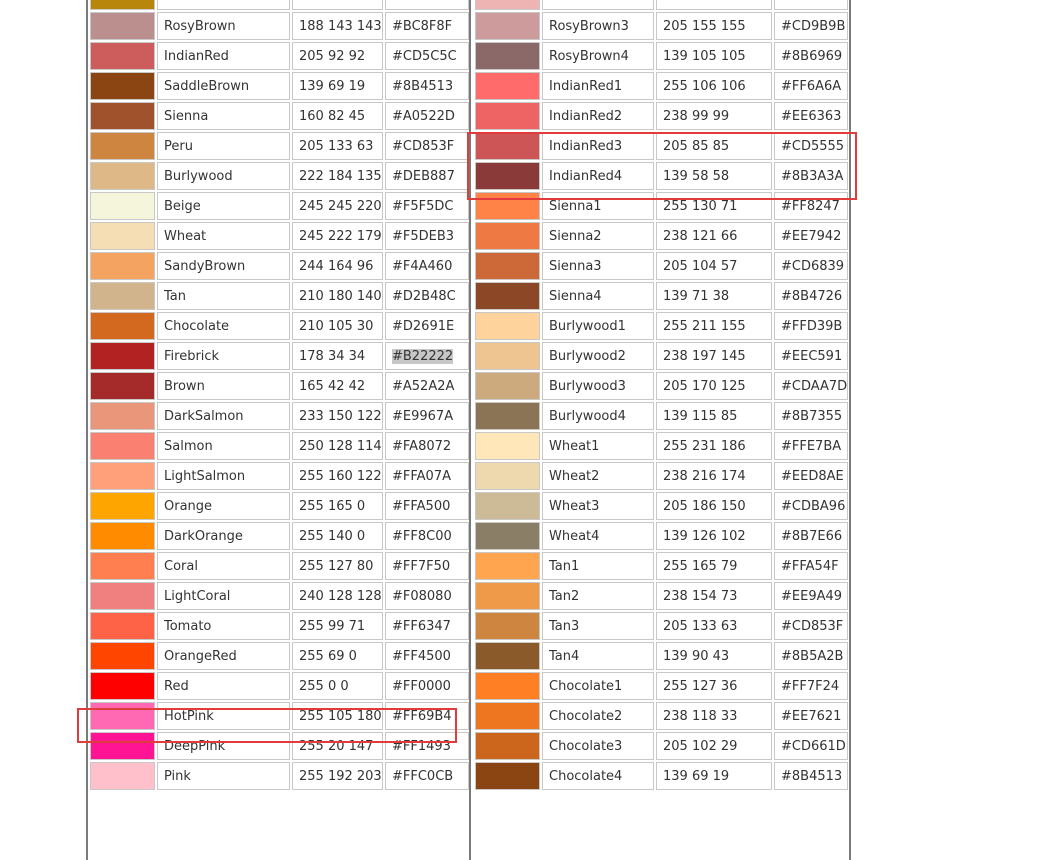  What do you see at coordinates (427, 146) in the screenshot?
I see `hex-value-cell: #CD853F` at bounding box center [427, 146].